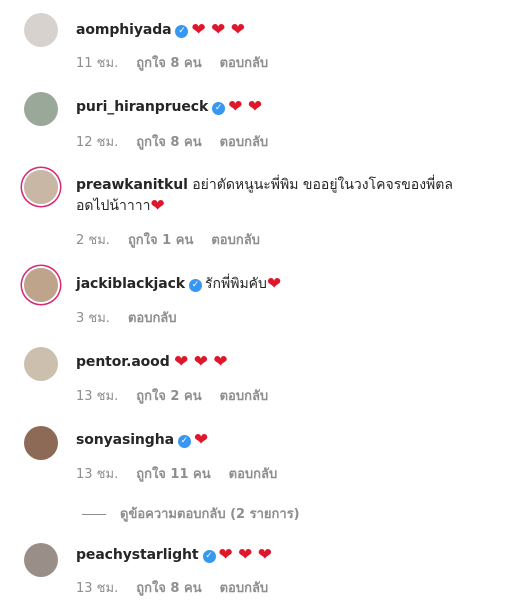 The width and height of the screenshot is (510, 608). Describe the element at coordinates (125, 440) in the screenshot. I see `username: sonyasingha` at that location.